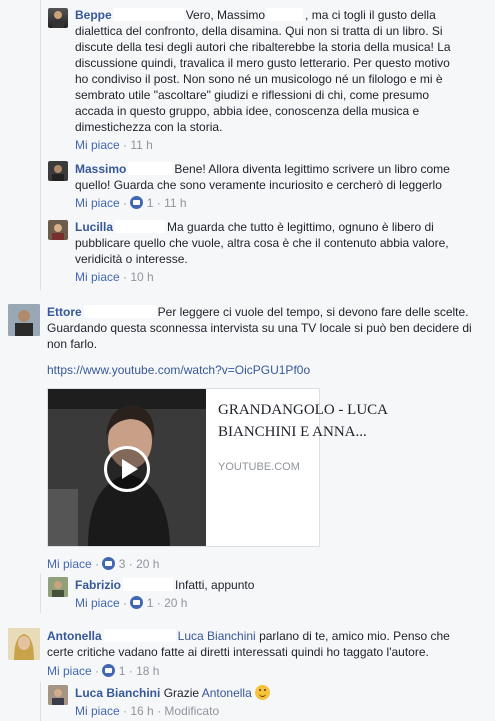 Image resolution: width=495 pixels, height=721 pixels. Describe the element at coordinates (225, 15) in the screenshot. I see `comment-text: Vero, Massimo` at that location.